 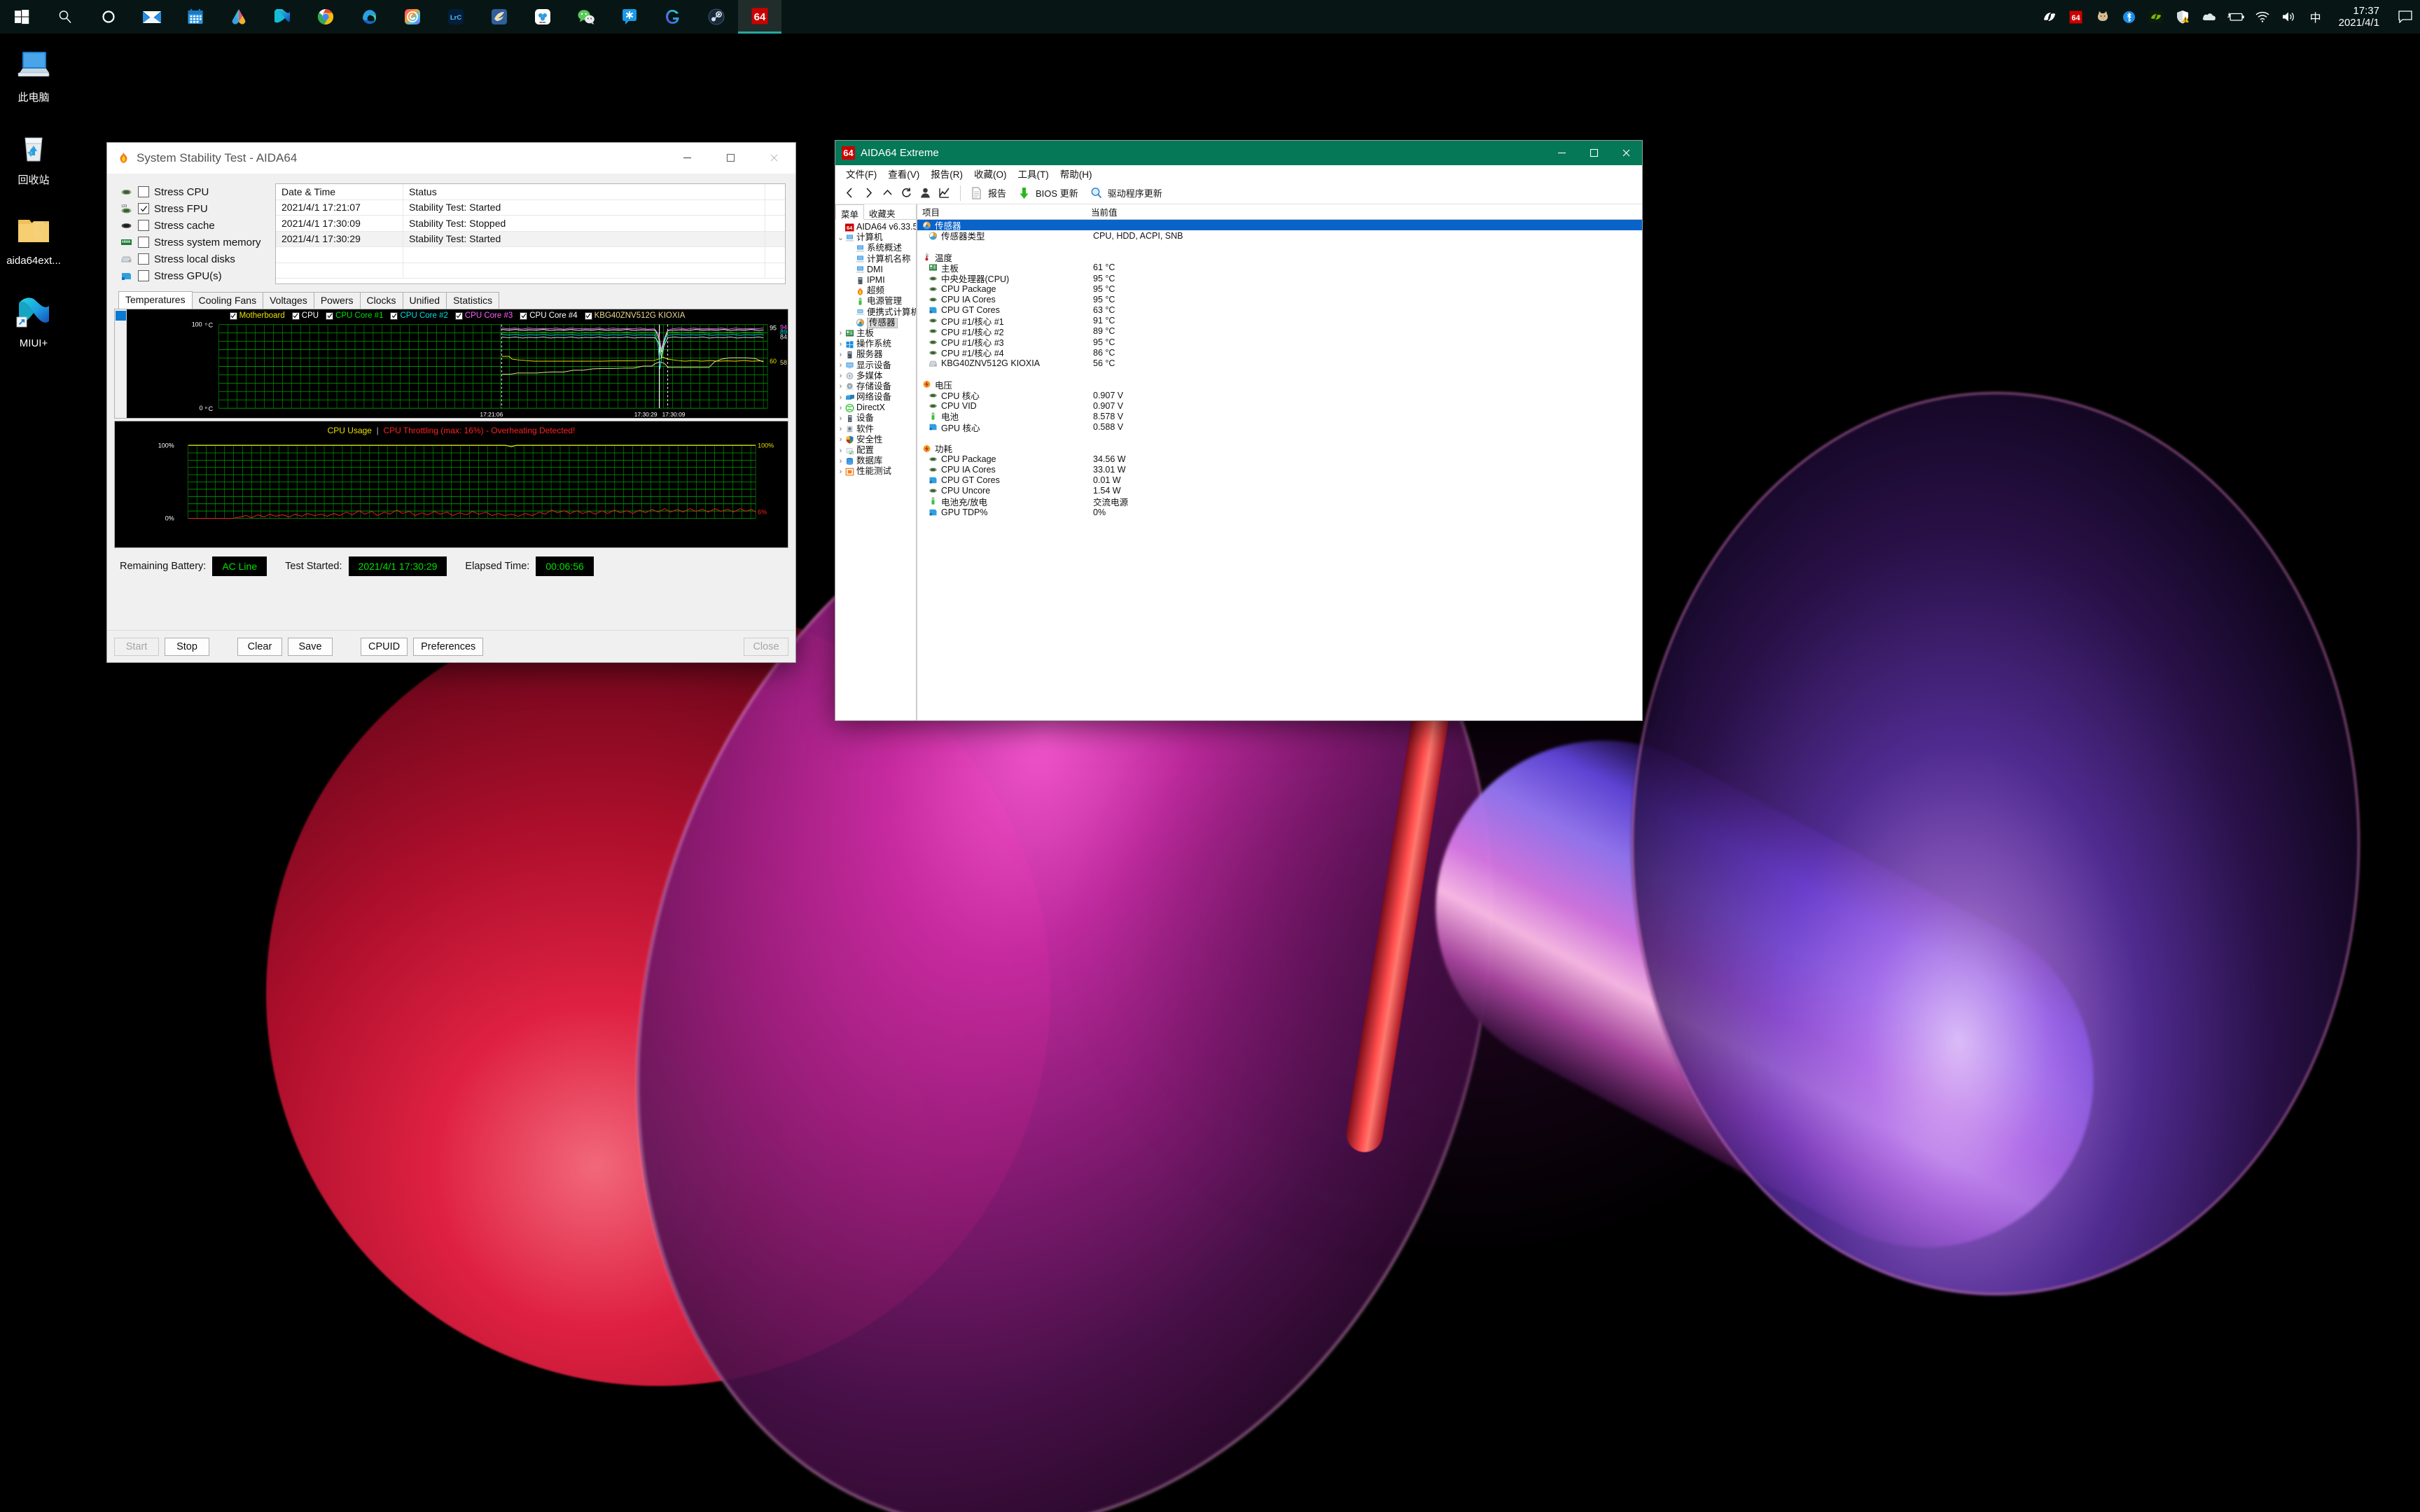 What do you see at coordinates (192, 259) in the screenshot?
I see `stress-option-disks: Stress local disks` at bounding box center [192, 259].